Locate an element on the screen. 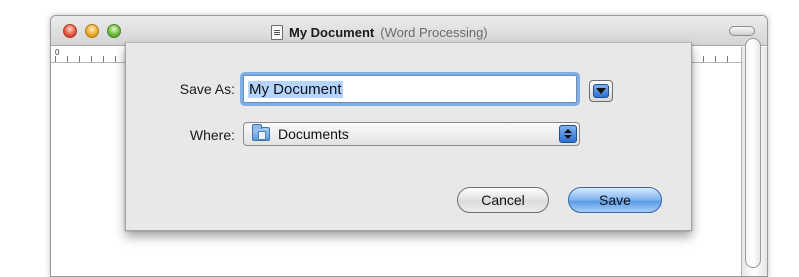 This screenshot has height=277, width=799. zoom-icon is located at coordinates (114, 31).